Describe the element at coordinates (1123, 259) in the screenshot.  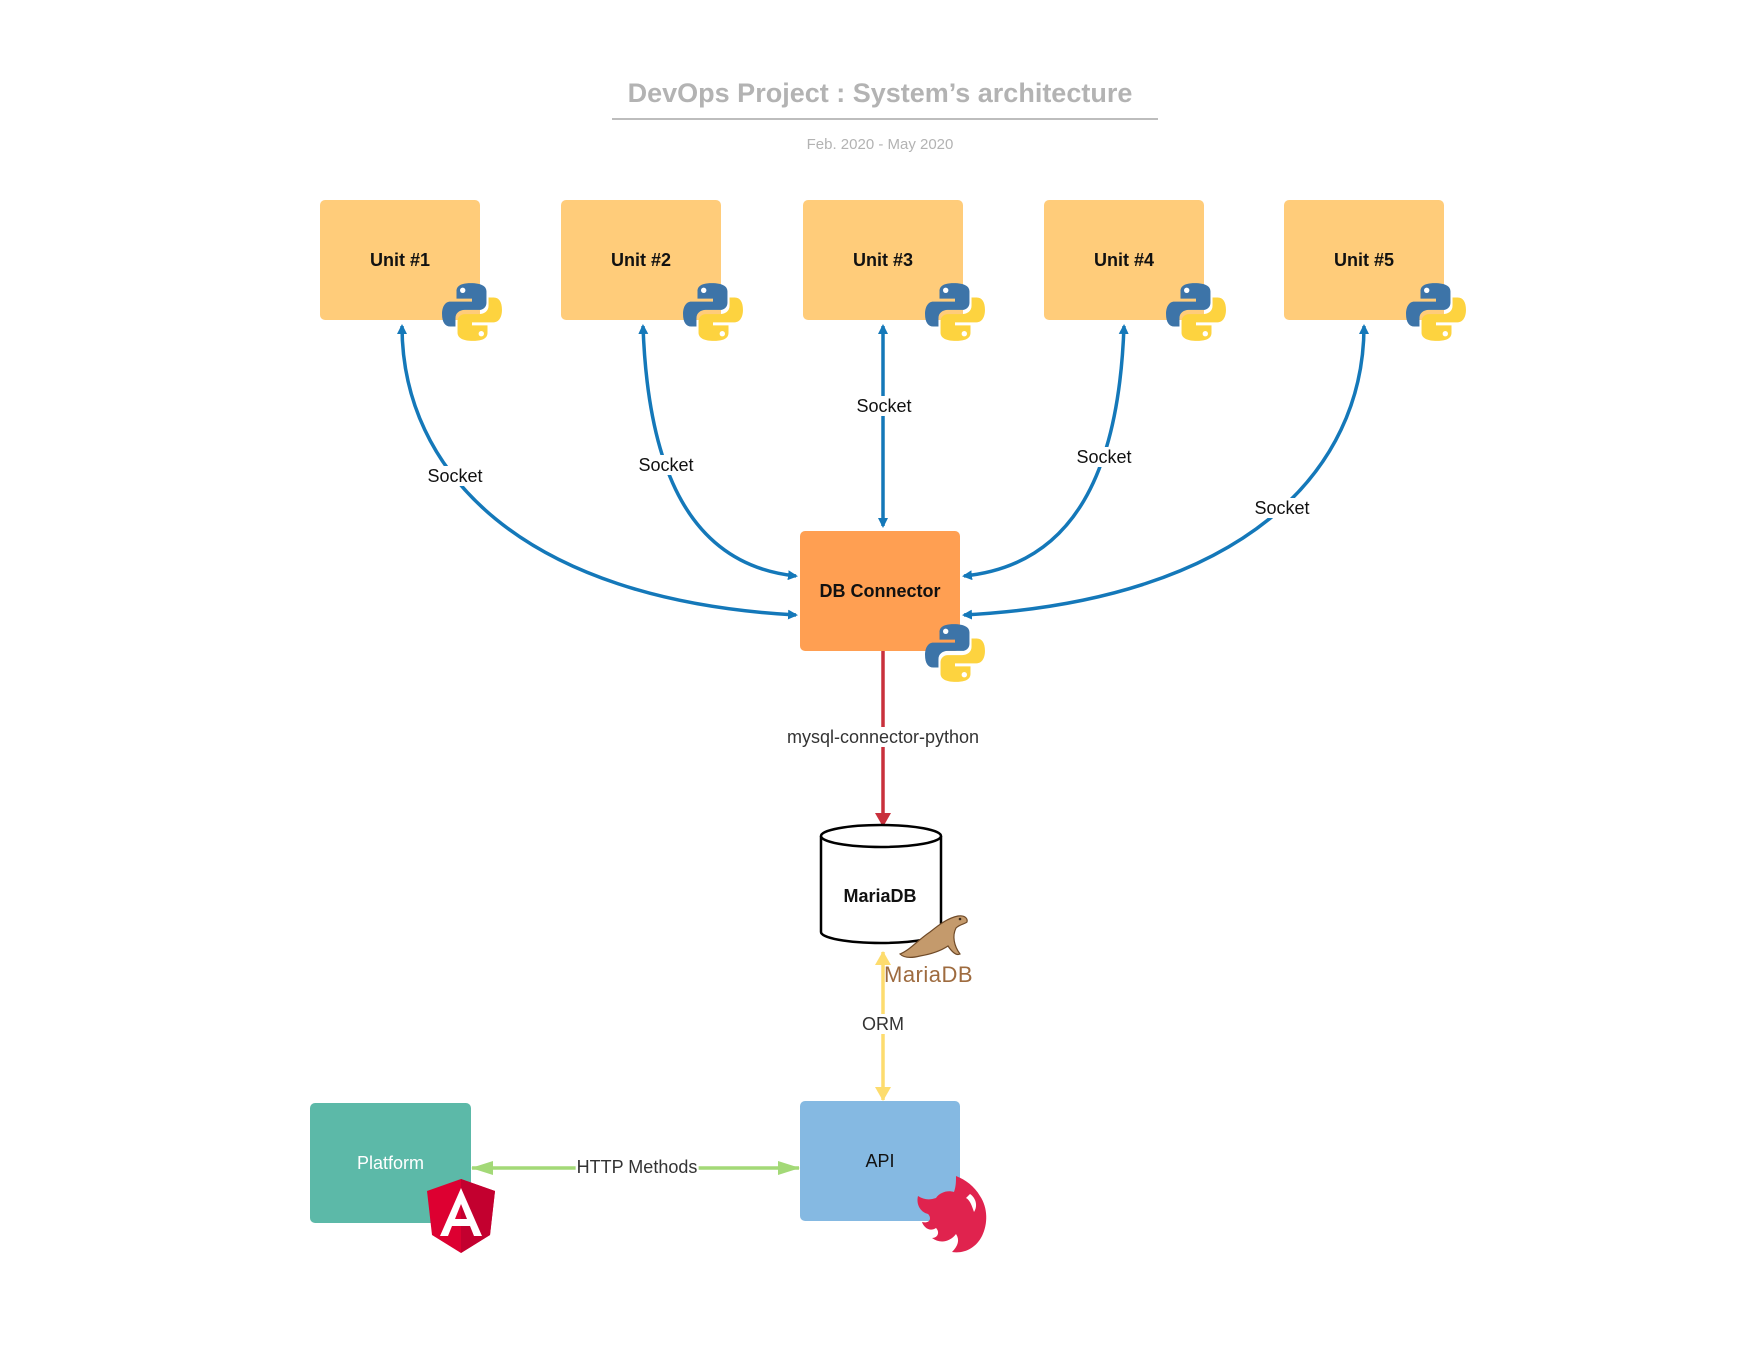
I see `unit-4-label: Unit #4` at that location.